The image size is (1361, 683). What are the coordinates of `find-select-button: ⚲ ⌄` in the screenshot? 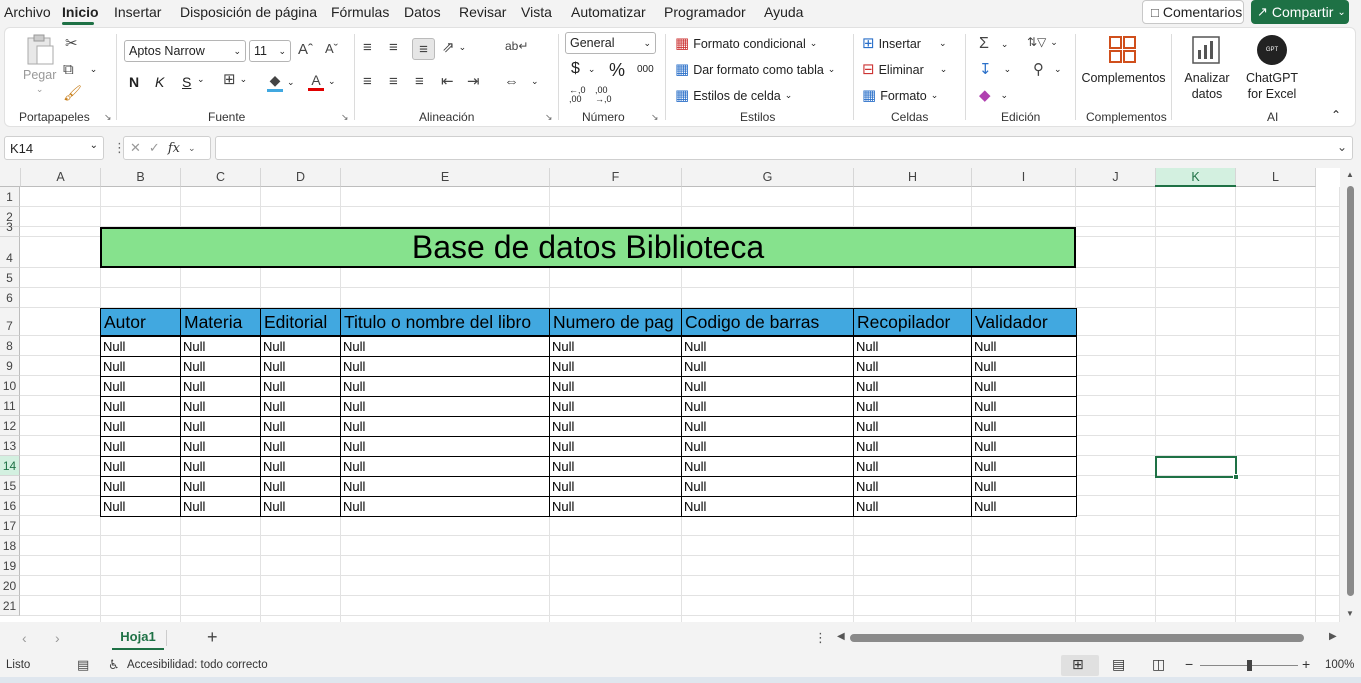 It's located at (1047, 69).